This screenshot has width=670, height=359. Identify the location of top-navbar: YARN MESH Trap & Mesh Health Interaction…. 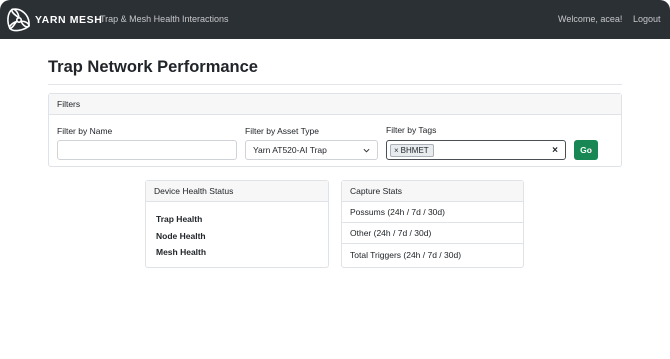
(335, 19).